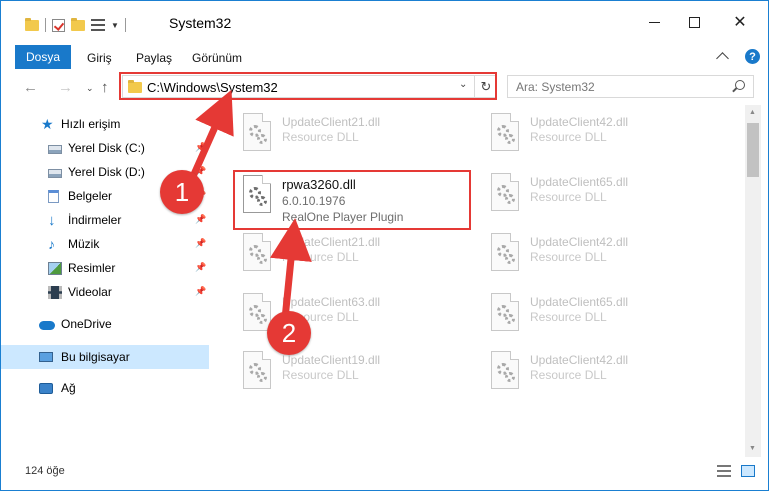 This screenshot has width=769, height=491. What do you see at coordinates (58, 25) in the screenshot?
I see `properties-check-icon` at bounding box center [58, 25].